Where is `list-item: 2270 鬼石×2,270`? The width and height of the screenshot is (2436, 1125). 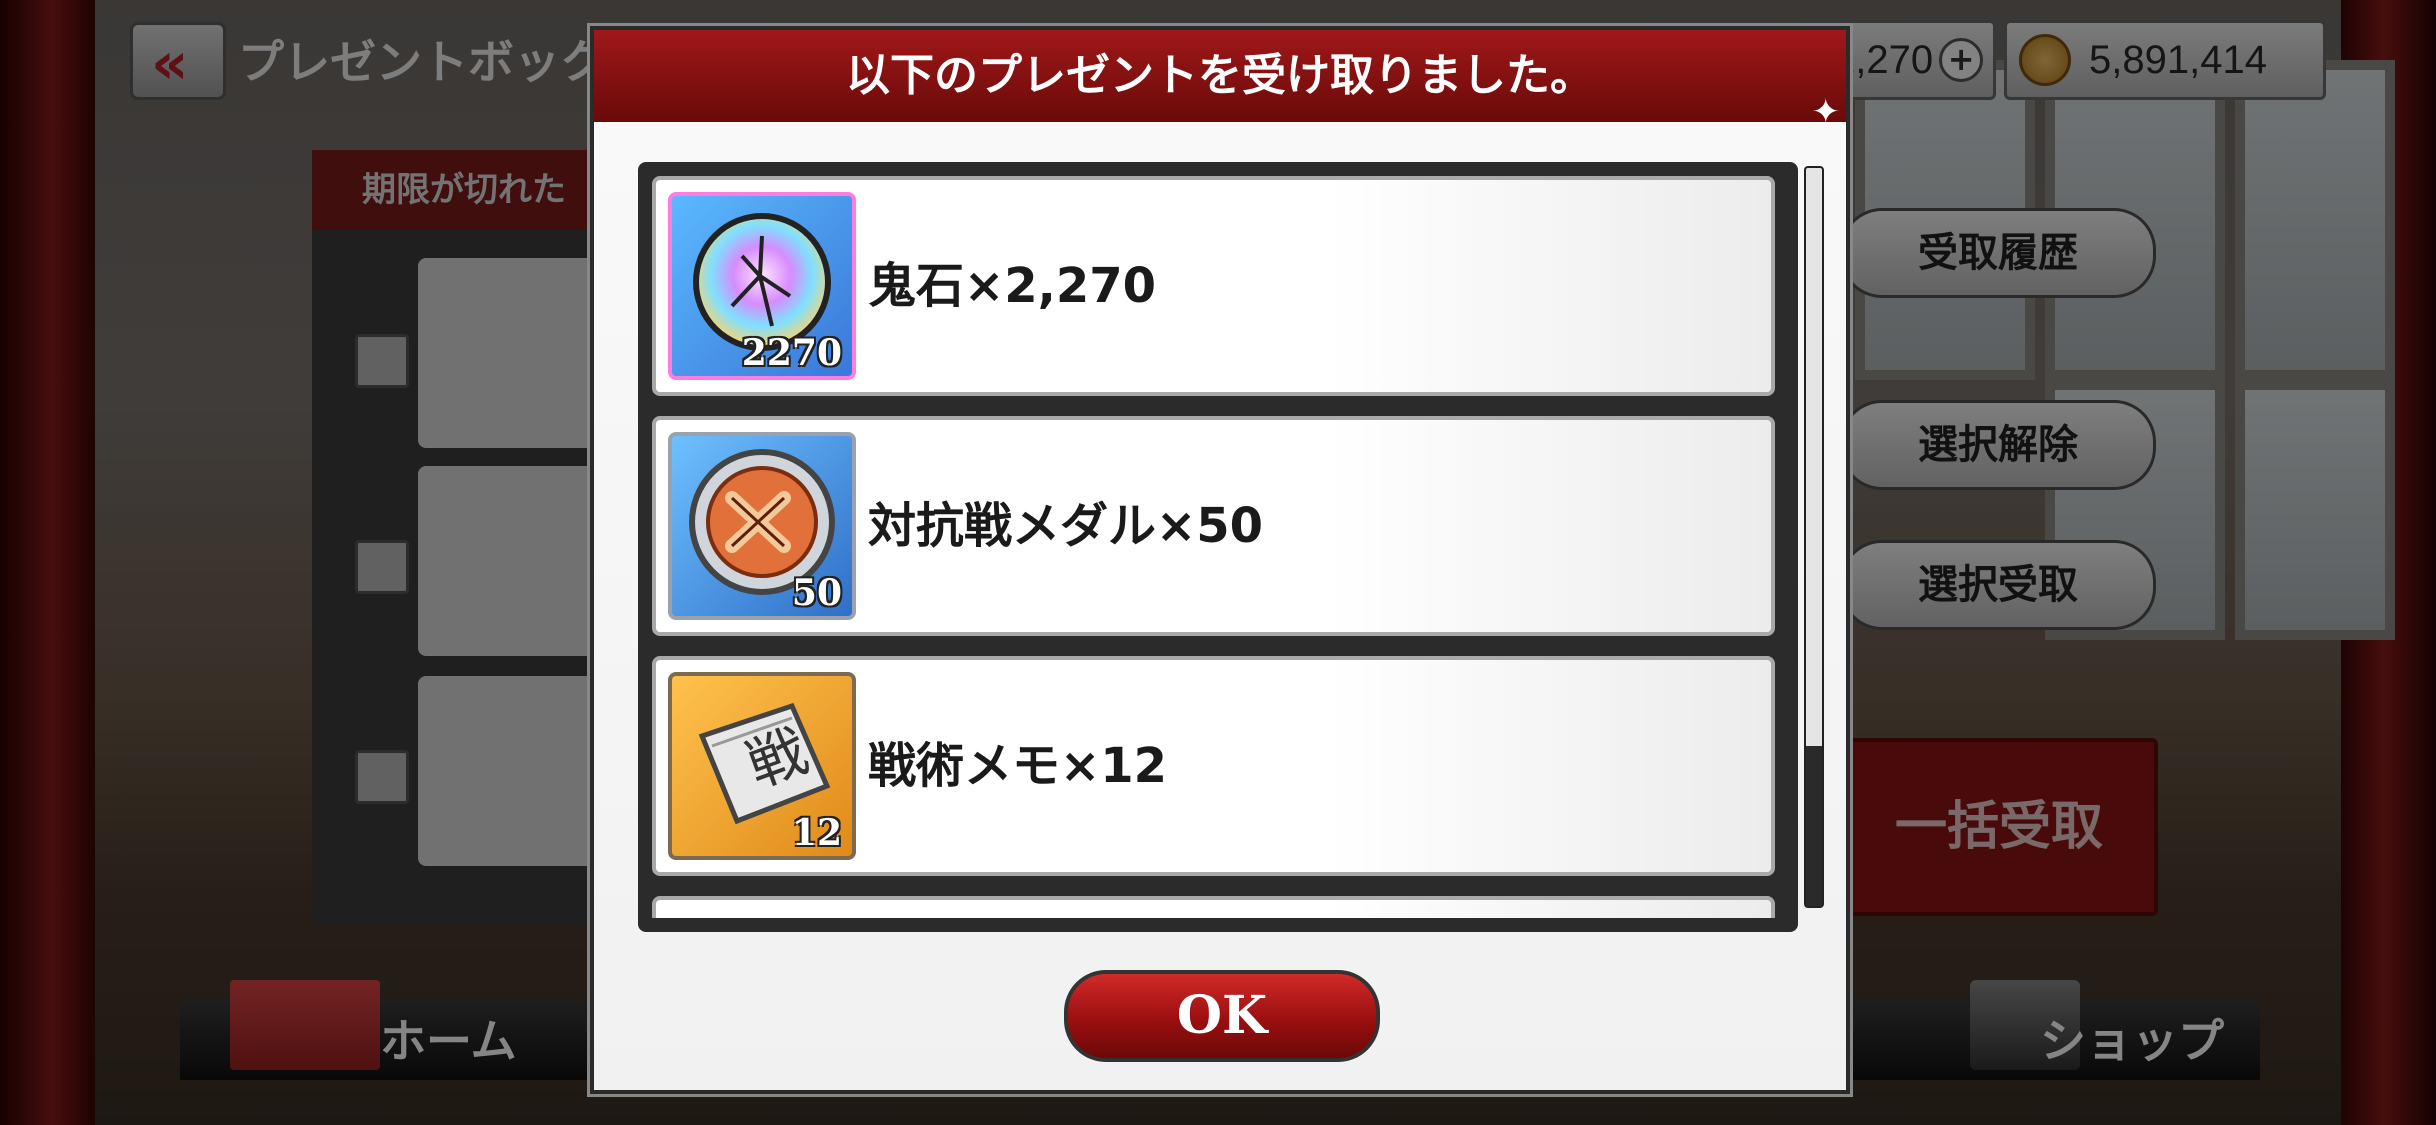 list-item: 2270 鬼石×2,270 is located at coordinates (1213, 286).